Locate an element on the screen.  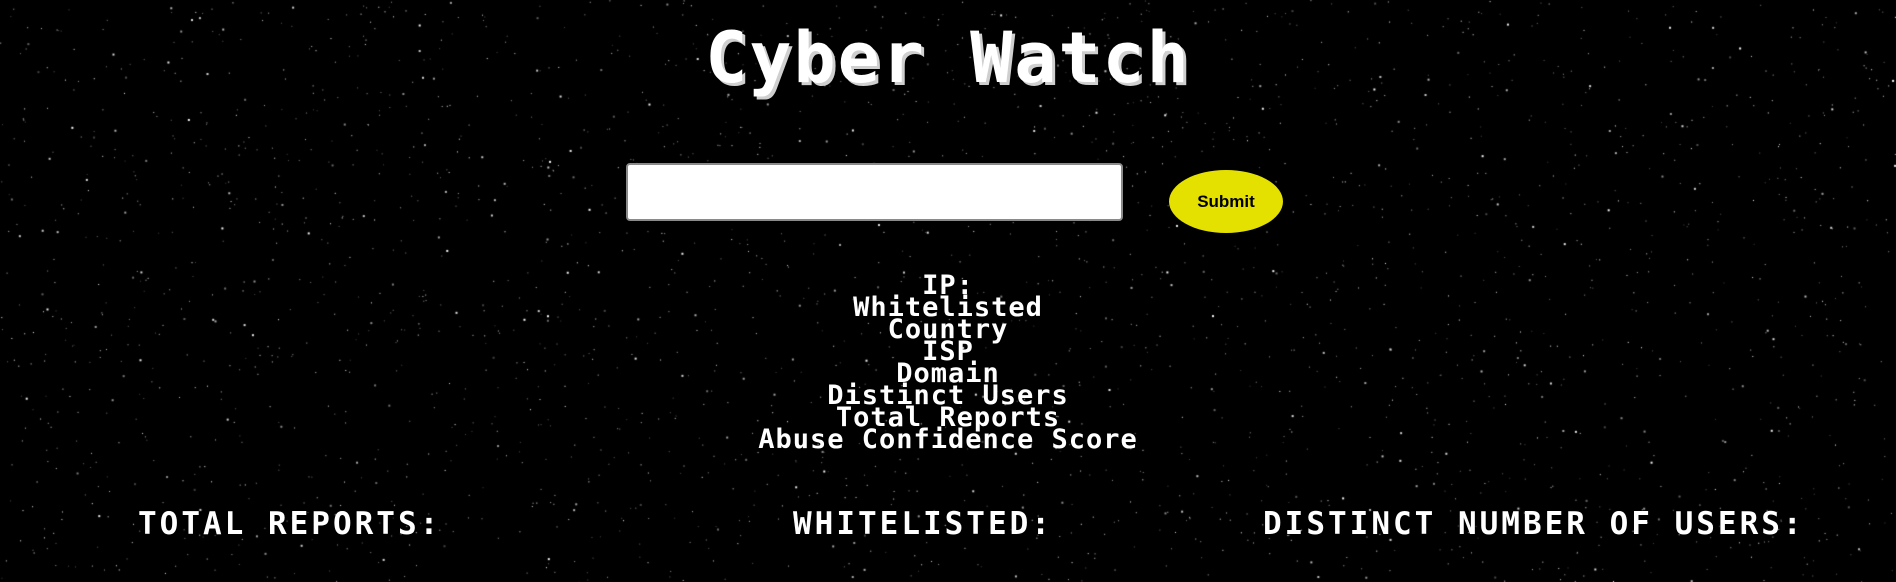
submit-button: Submit is located at coordinates (1226, 201).